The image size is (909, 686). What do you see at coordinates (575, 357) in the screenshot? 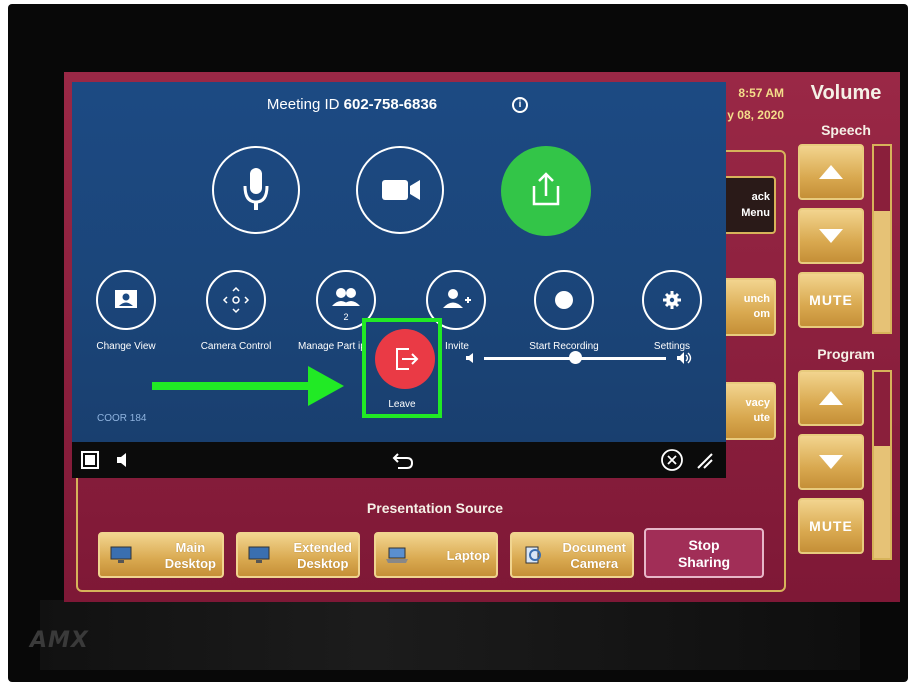
I see `zoom-volume-slider-knob` at bounding box center [575, 357].